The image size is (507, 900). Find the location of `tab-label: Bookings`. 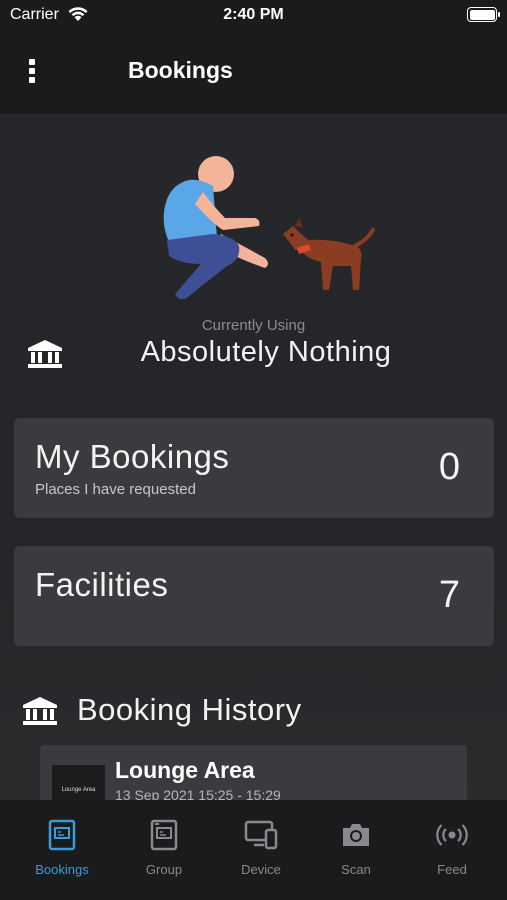

tab-label: Bookings is located at coordinates (62, 869).